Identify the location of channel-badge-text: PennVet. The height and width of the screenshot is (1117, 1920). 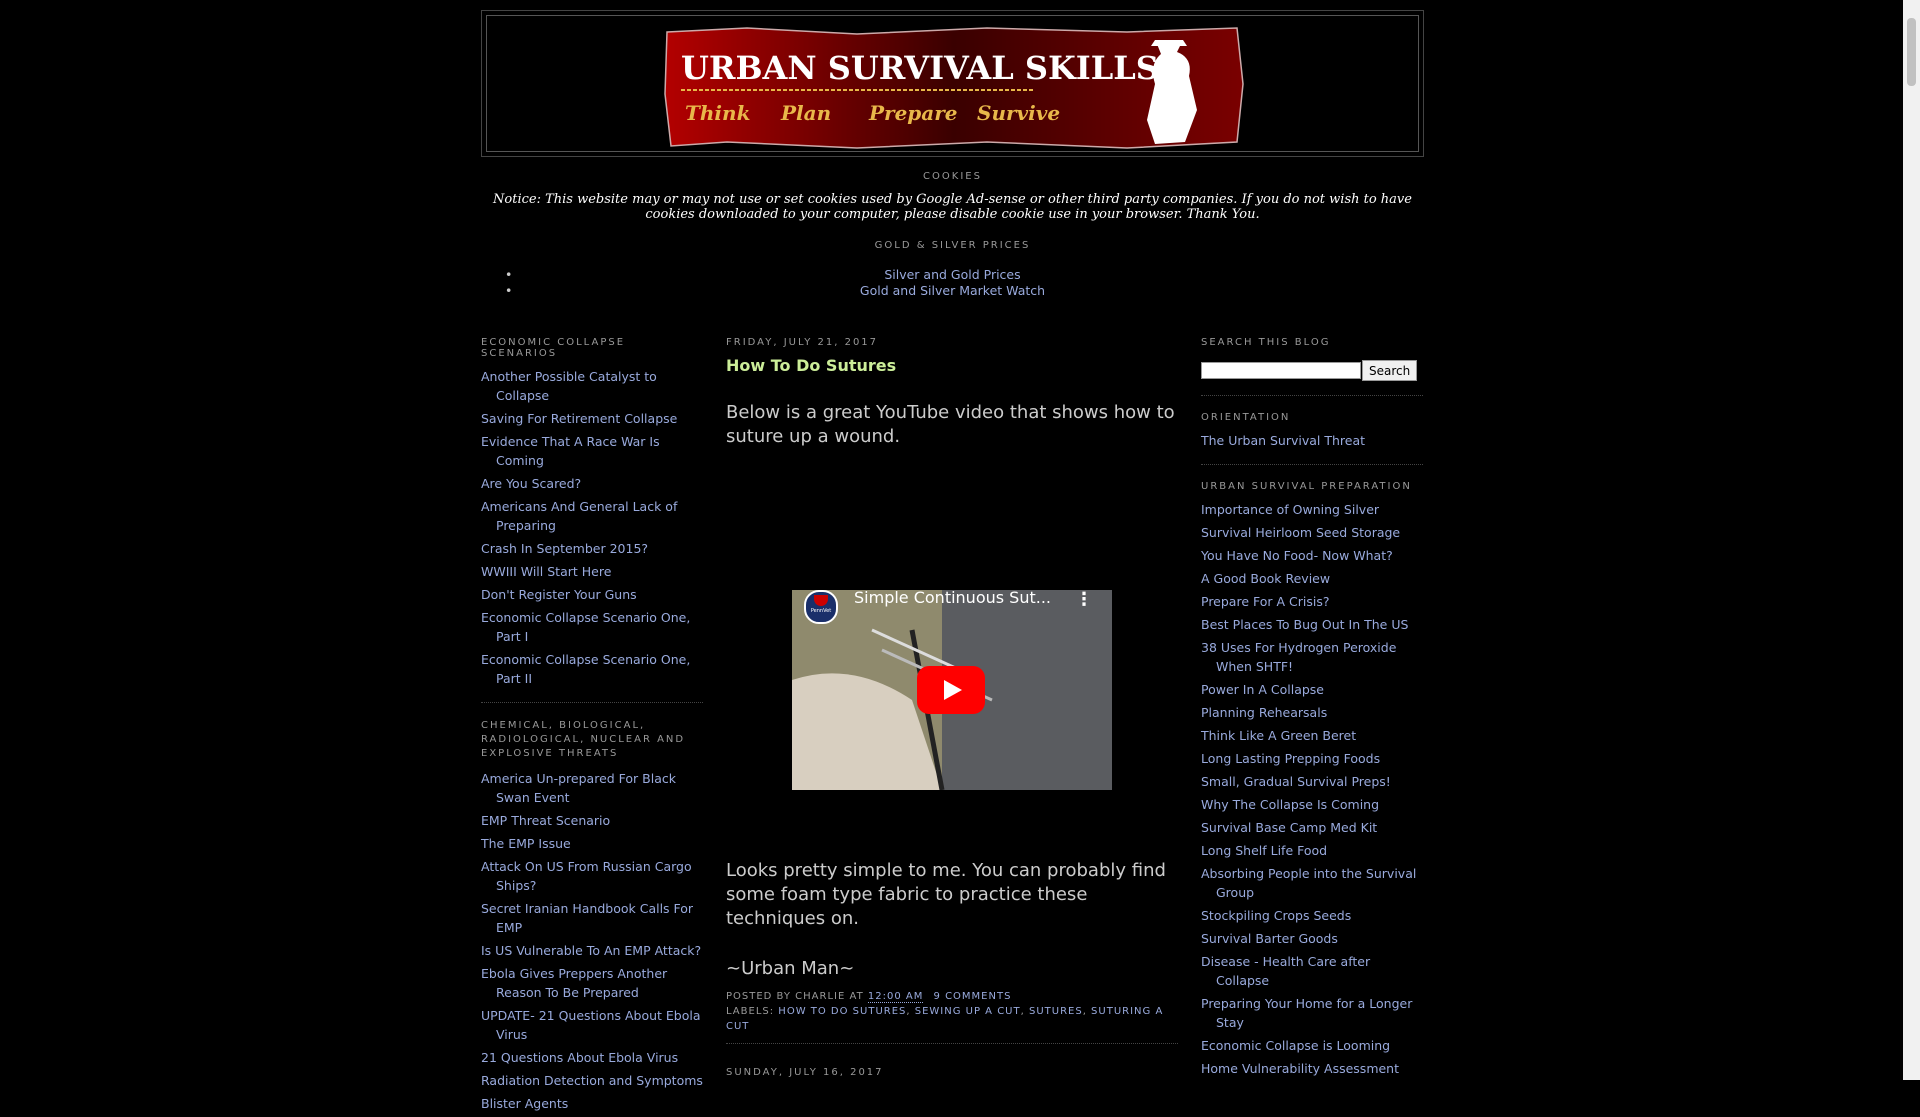
(821, 611).